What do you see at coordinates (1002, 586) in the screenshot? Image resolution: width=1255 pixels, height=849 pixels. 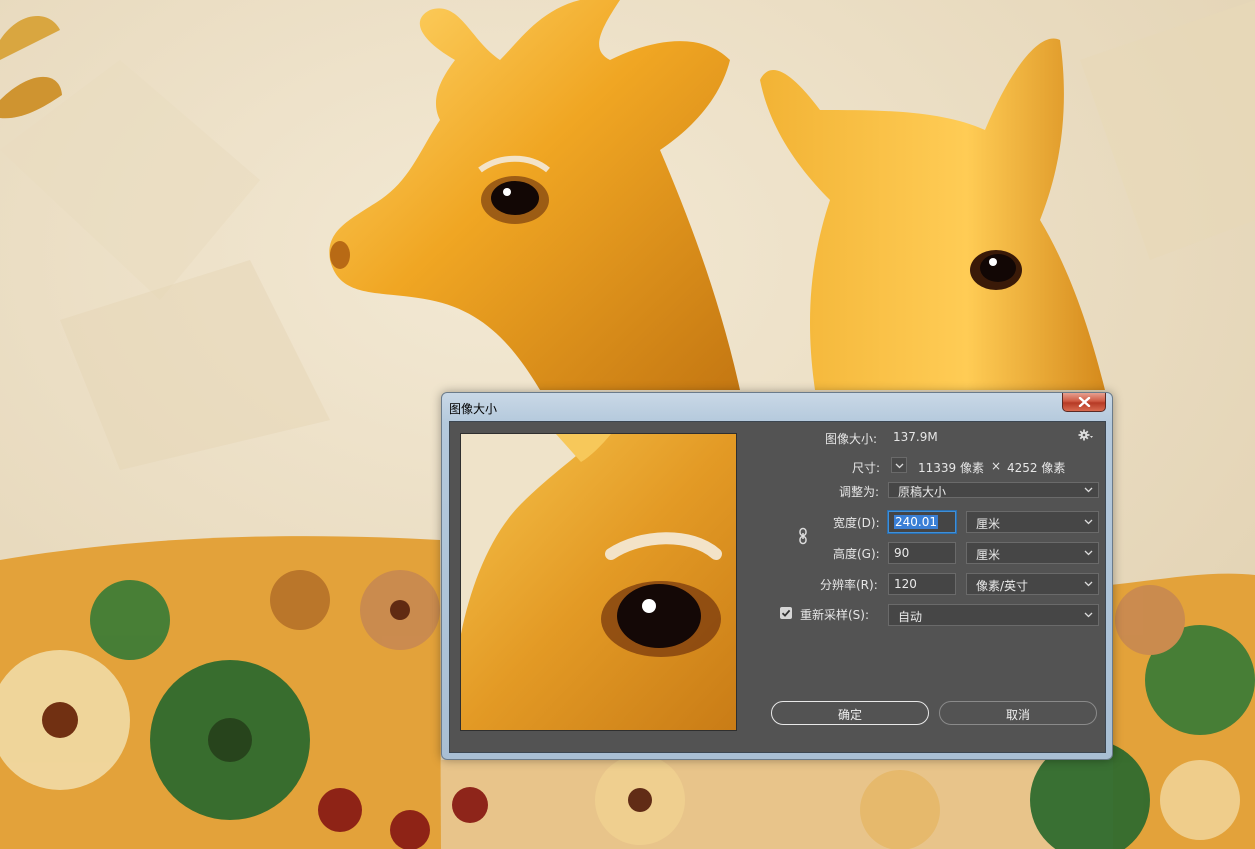 I see `resolution-unit-value: 像素/英寸` at bounding box center [1002, 586].